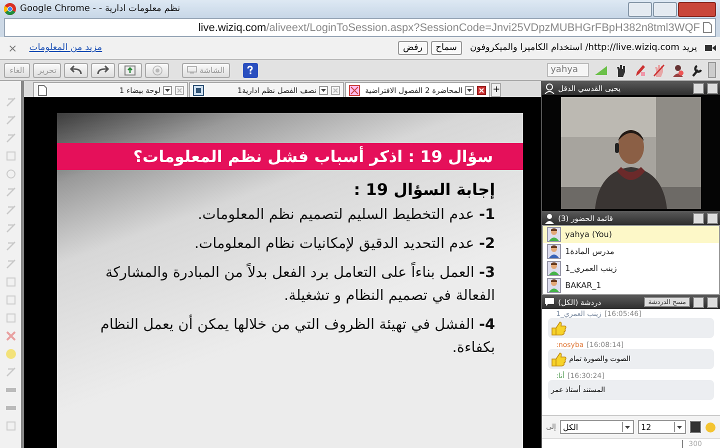 The height and width of the screenshot is (448, 720). I want to click on recipient-select: الكل, so click(597, 427).